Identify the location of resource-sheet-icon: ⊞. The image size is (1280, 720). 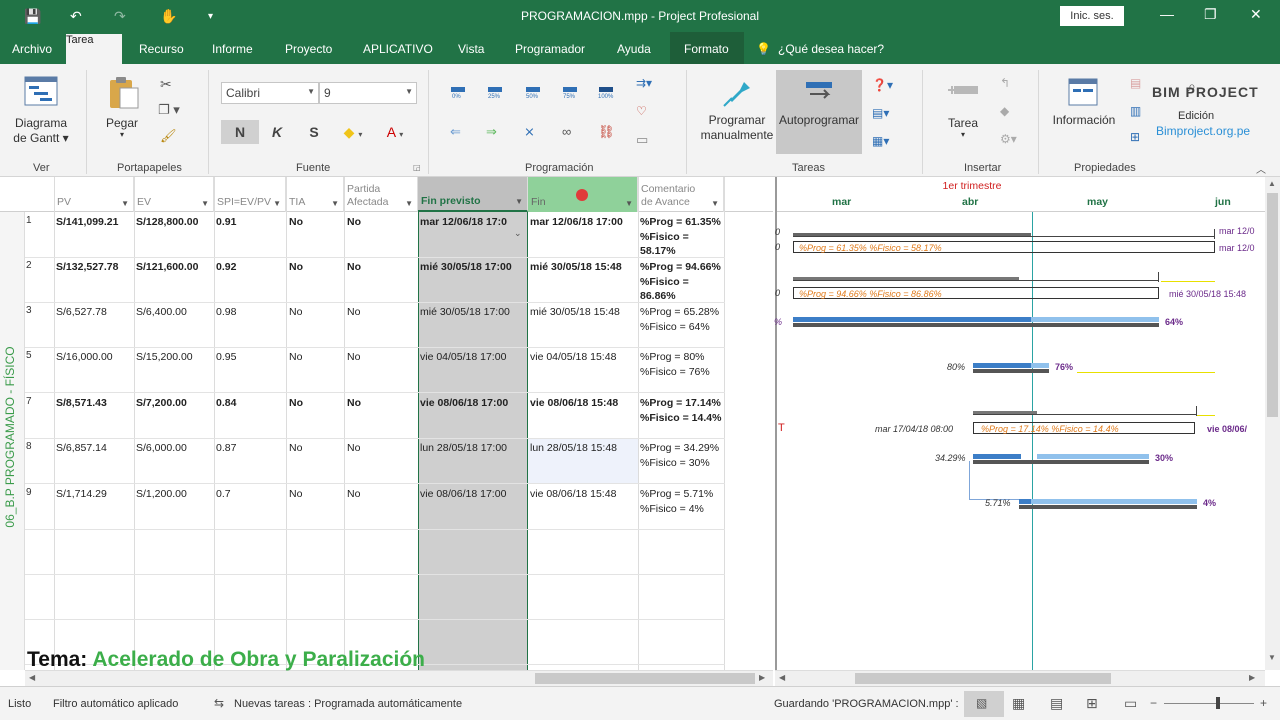
(1092, 703).